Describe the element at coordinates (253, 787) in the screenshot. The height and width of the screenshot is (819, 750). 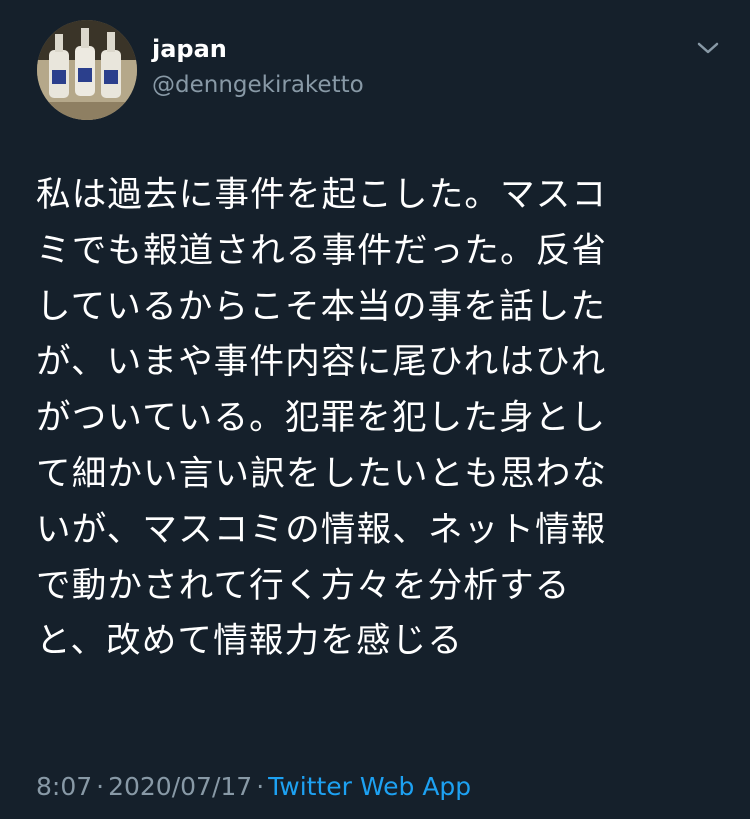
I see `tweet-meta: 8:07 · 2020/07/17 · Twitter Web App` at that location.